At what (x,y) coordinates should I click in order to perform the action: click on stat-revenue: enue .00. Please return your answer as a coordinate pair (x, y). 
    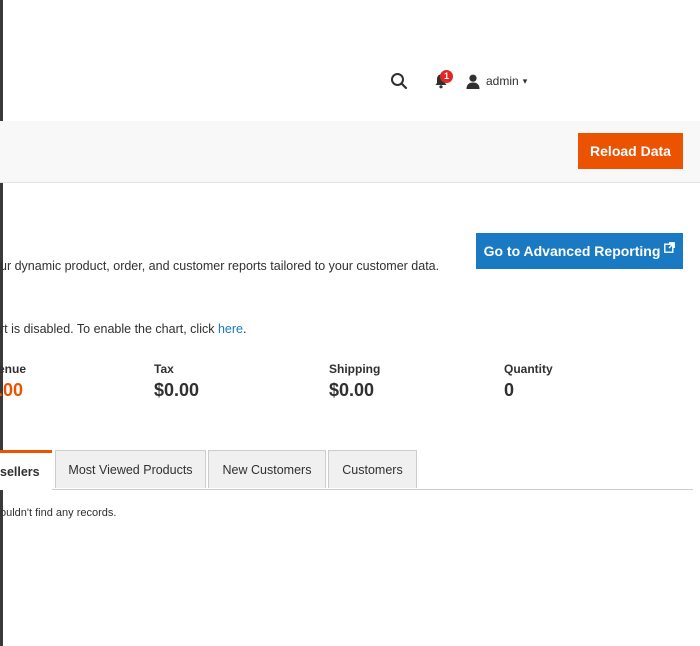
    Looking at the image, I should click on (13, 381).